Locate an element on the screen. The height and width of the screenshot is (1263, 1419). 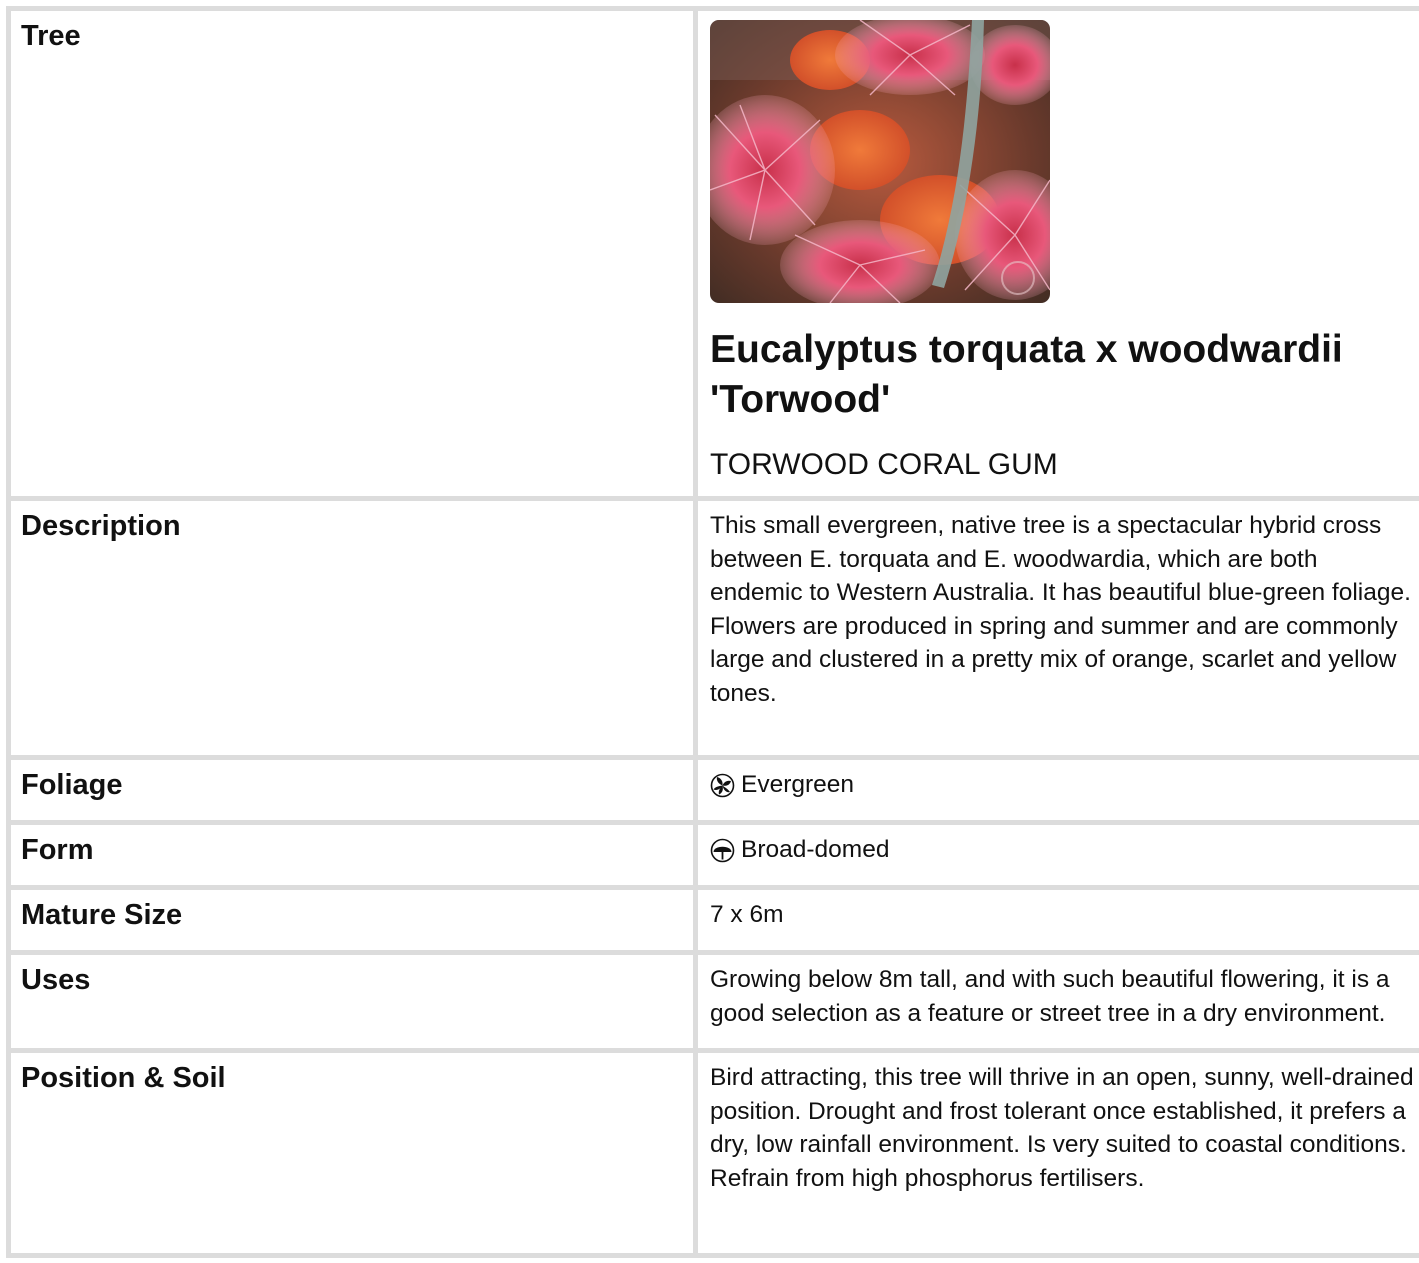
foliage-row: Foliage Evergreen is located at coordinates (715, 792).